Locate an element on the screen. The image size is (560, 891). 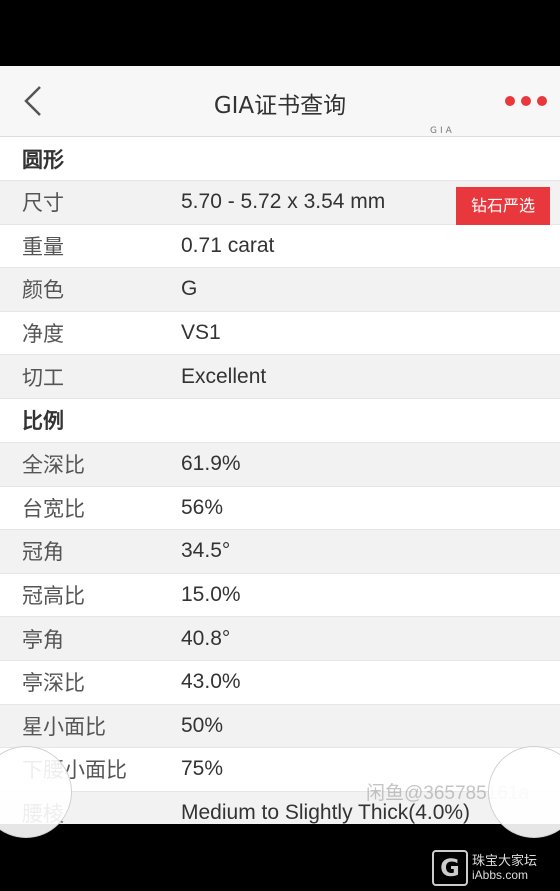
row-value: Excellent is located at coordinates (224, 376).